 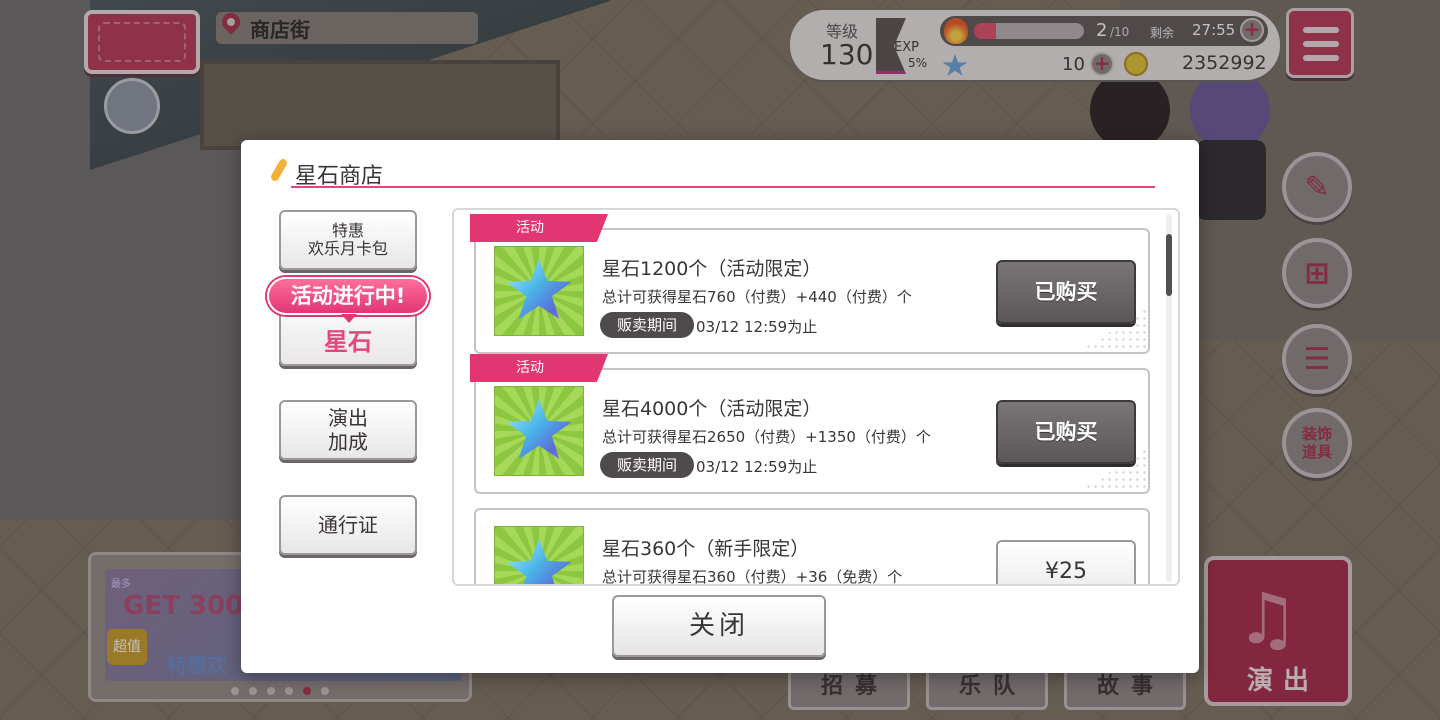 I want to click on pen-icon, so click(x=278, y=173).